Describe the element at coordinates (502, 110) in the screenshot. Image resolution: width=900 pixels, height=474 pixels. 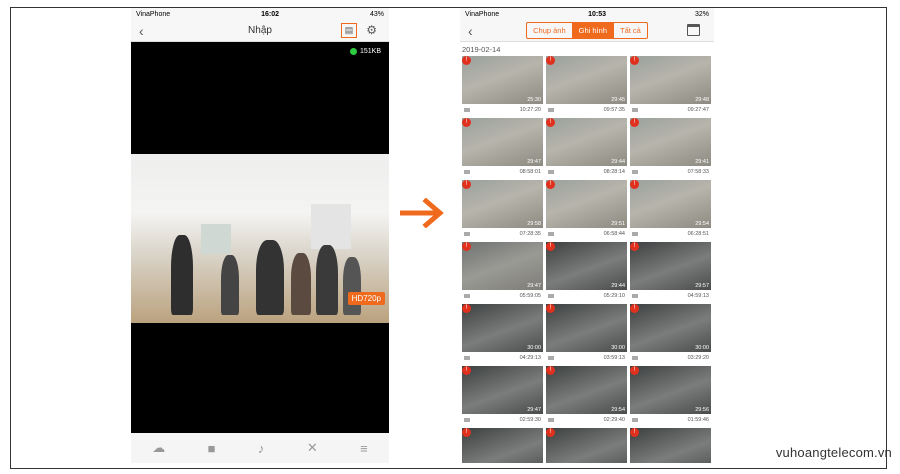
I see `recording-meta: 10:27:20` at that location.